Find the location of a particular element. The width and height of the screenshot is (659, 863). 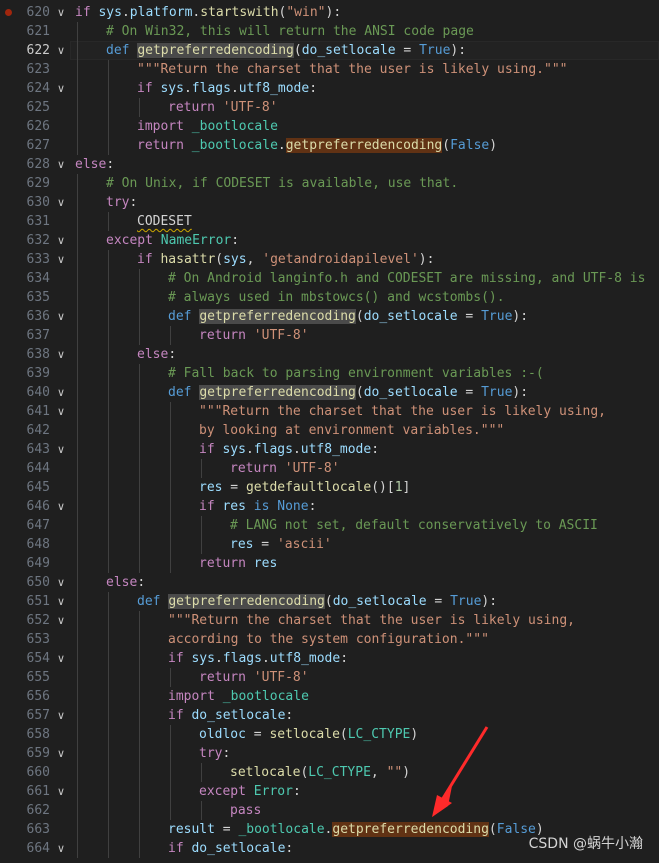

annotation-arrow is located at coordinates (460, 771).